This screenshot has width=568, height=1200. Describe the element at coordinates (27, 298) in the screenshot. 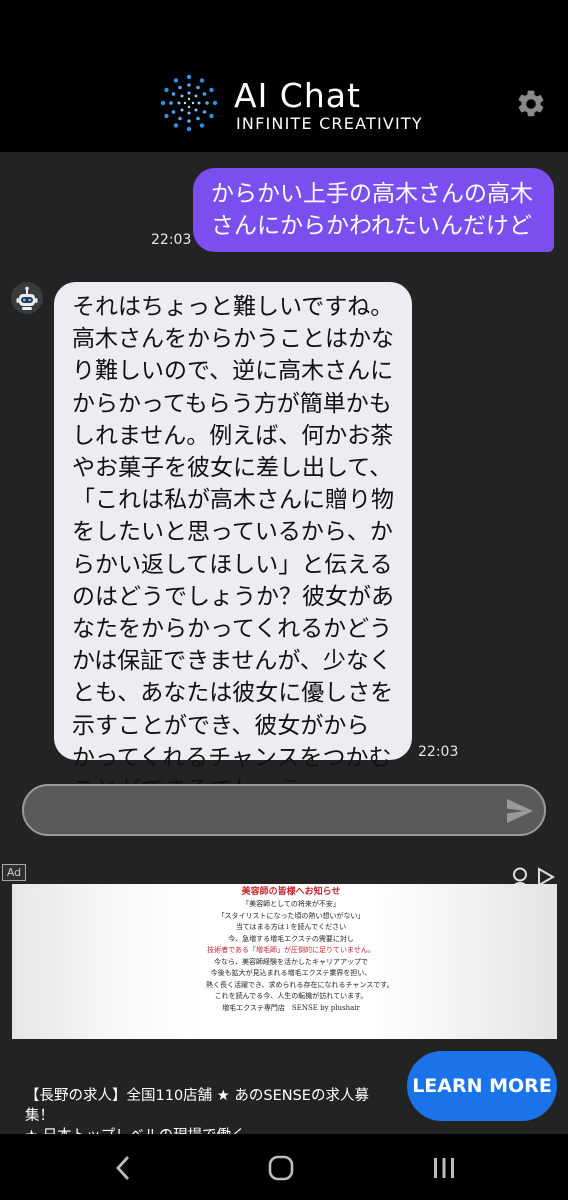

I see `robot-icon` at that location.